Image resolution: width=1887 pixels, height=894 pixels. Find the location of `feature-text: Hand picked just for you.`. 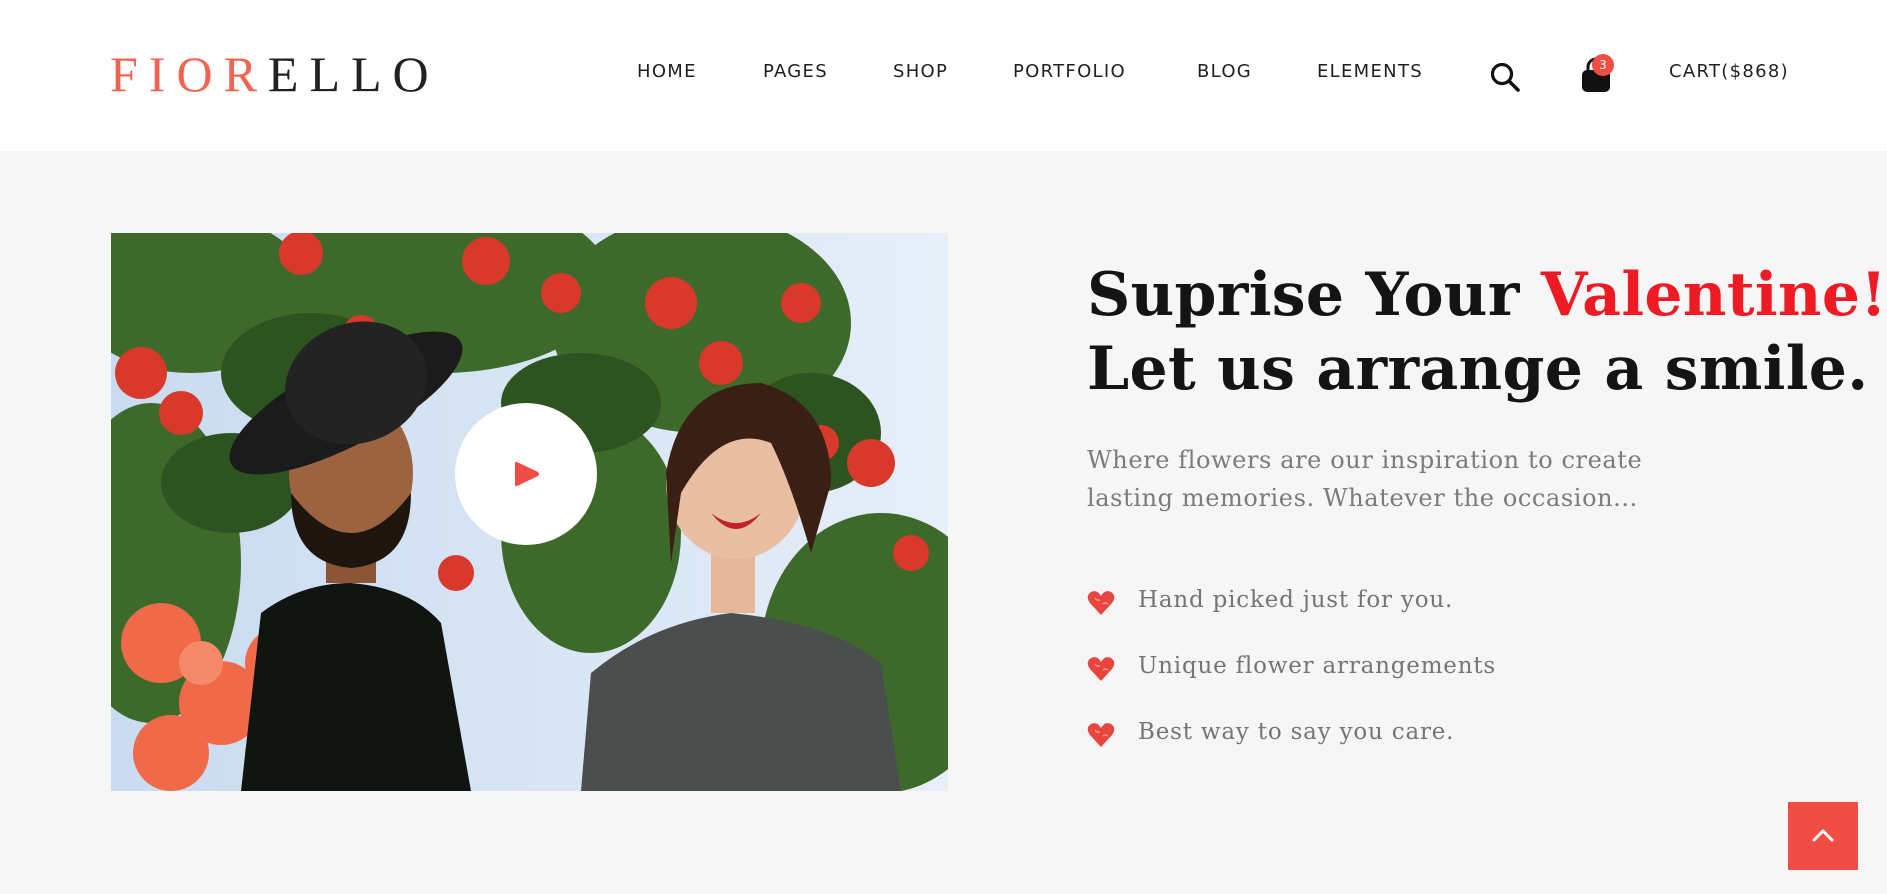

feature-text: Hand picked just for you. is located at coordinates (1296, 600).